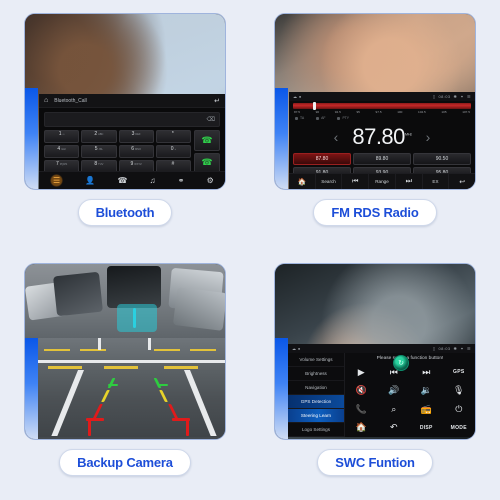 This screenshot has height=500, width=500. What do you see at coordinates (459, 428) in the screenshot?
I see `mode-button: MODE` at bounding box center [459, 428].